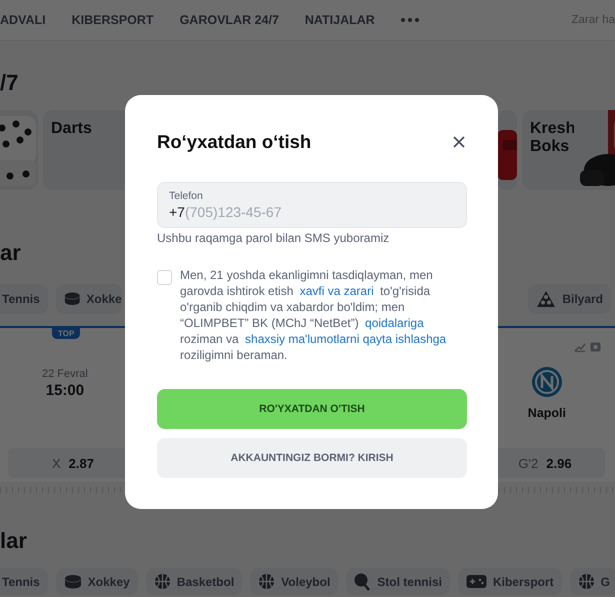 Image resolution: width=615 pixels, height=597 pixels. I want to click on phone-input: (705)123-45-67, so click(284, 212).